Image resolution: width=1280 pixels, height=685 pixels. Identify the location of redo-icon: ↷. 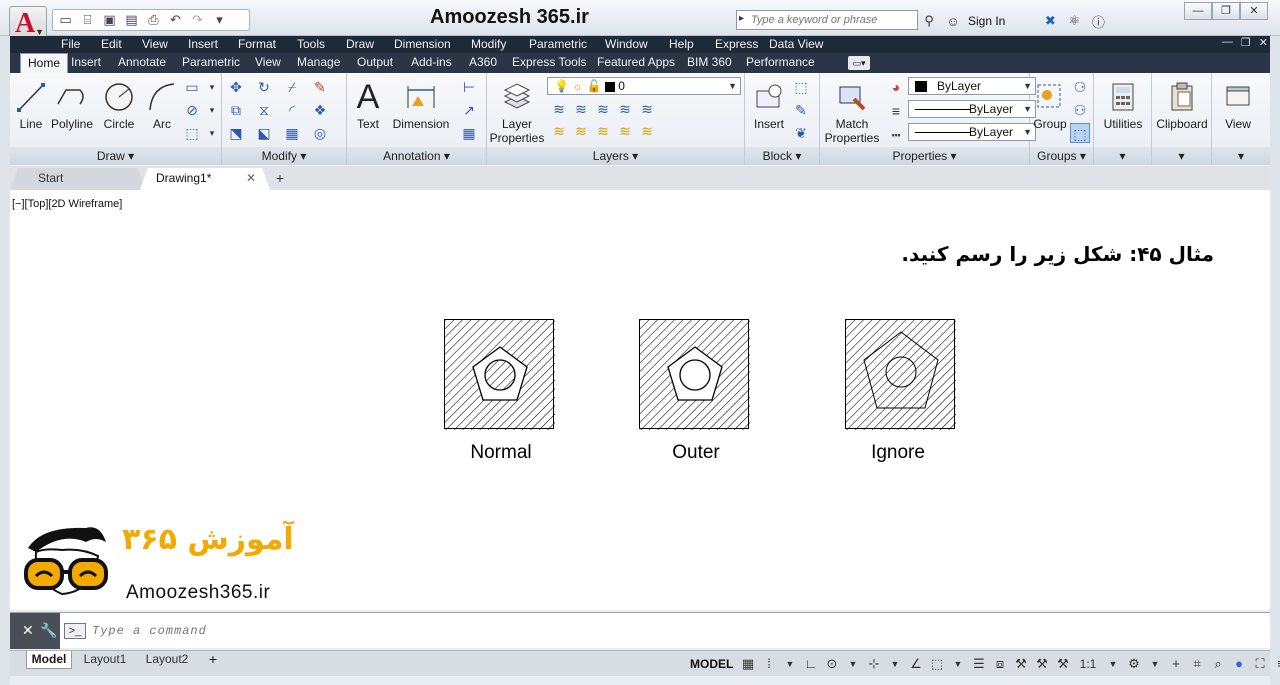
(197, 20).